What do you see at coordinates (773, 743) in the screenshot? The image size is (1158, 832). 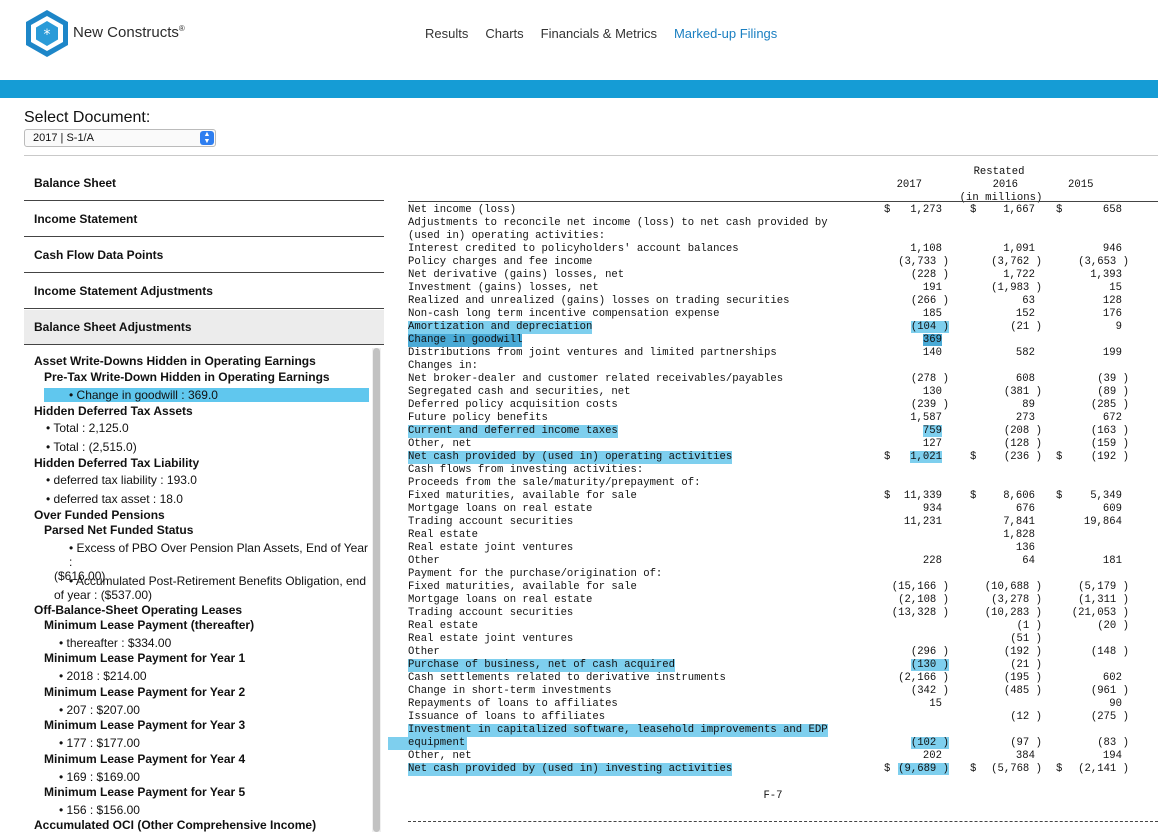 I see `statement-row: equipment (102 ) (97 ) (83 )` at bounding box center [773, 743].